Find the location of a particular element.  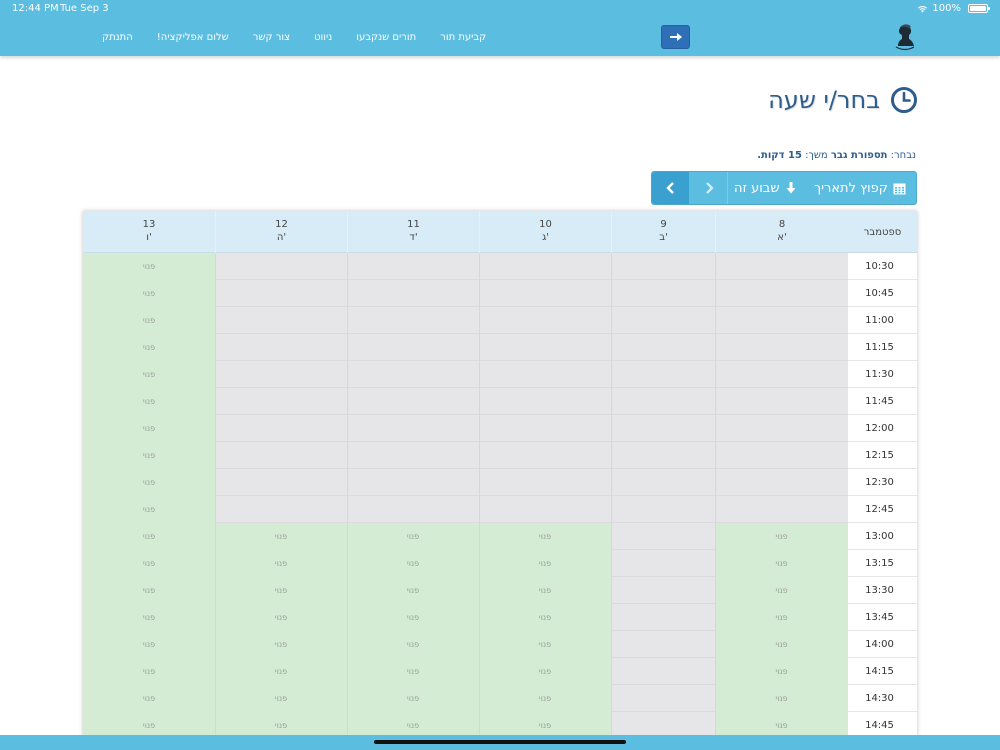

selection-label: נבחר: is located at coordinates (903, 155).